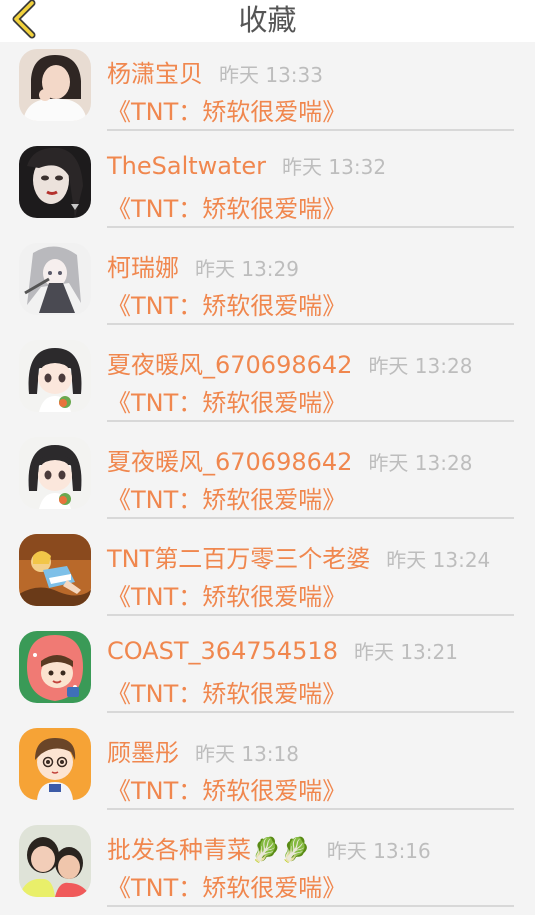  What do you see at coordinates (239, 559) in the screenshot?
I see `item-name-text: TNT第二百万零三个老婆` at bounding box center [239, 559].